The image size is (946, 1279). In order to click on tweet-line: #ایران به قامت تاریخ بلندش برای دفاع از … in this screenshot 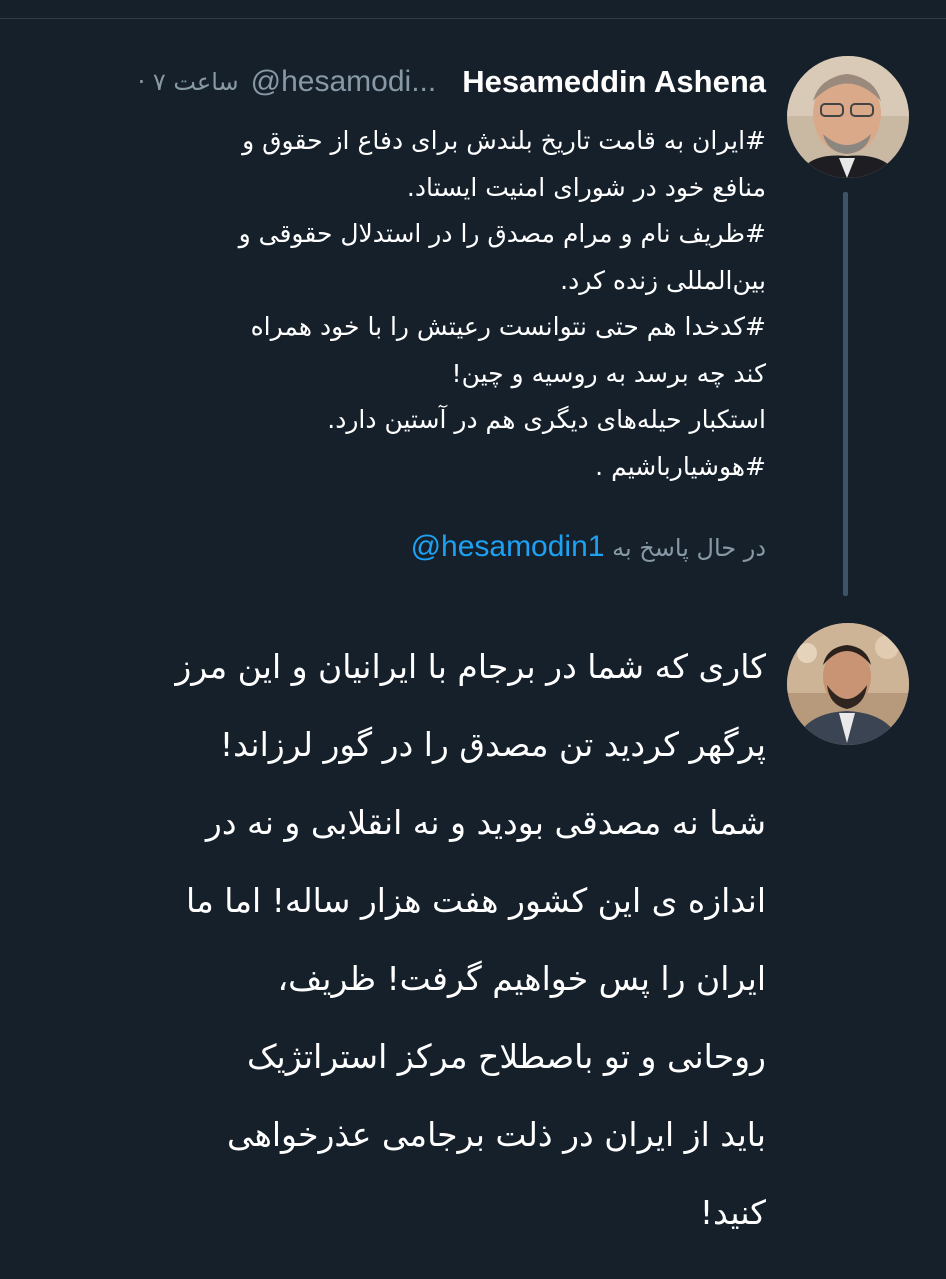, I will do `click(504, 140)`.